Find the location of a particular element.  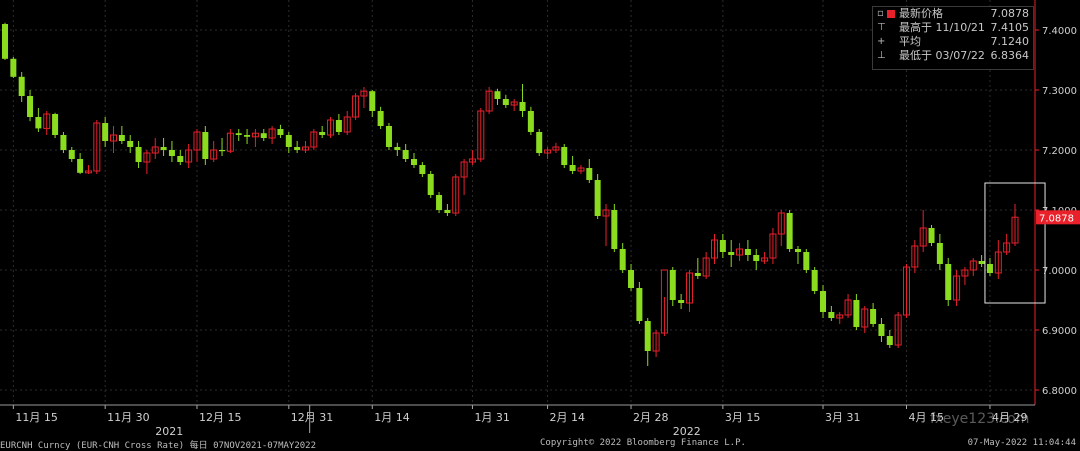

legend-low-row: ⊥ 最低于 03/07/22 6.8364 is located at coordinates (953, 56).